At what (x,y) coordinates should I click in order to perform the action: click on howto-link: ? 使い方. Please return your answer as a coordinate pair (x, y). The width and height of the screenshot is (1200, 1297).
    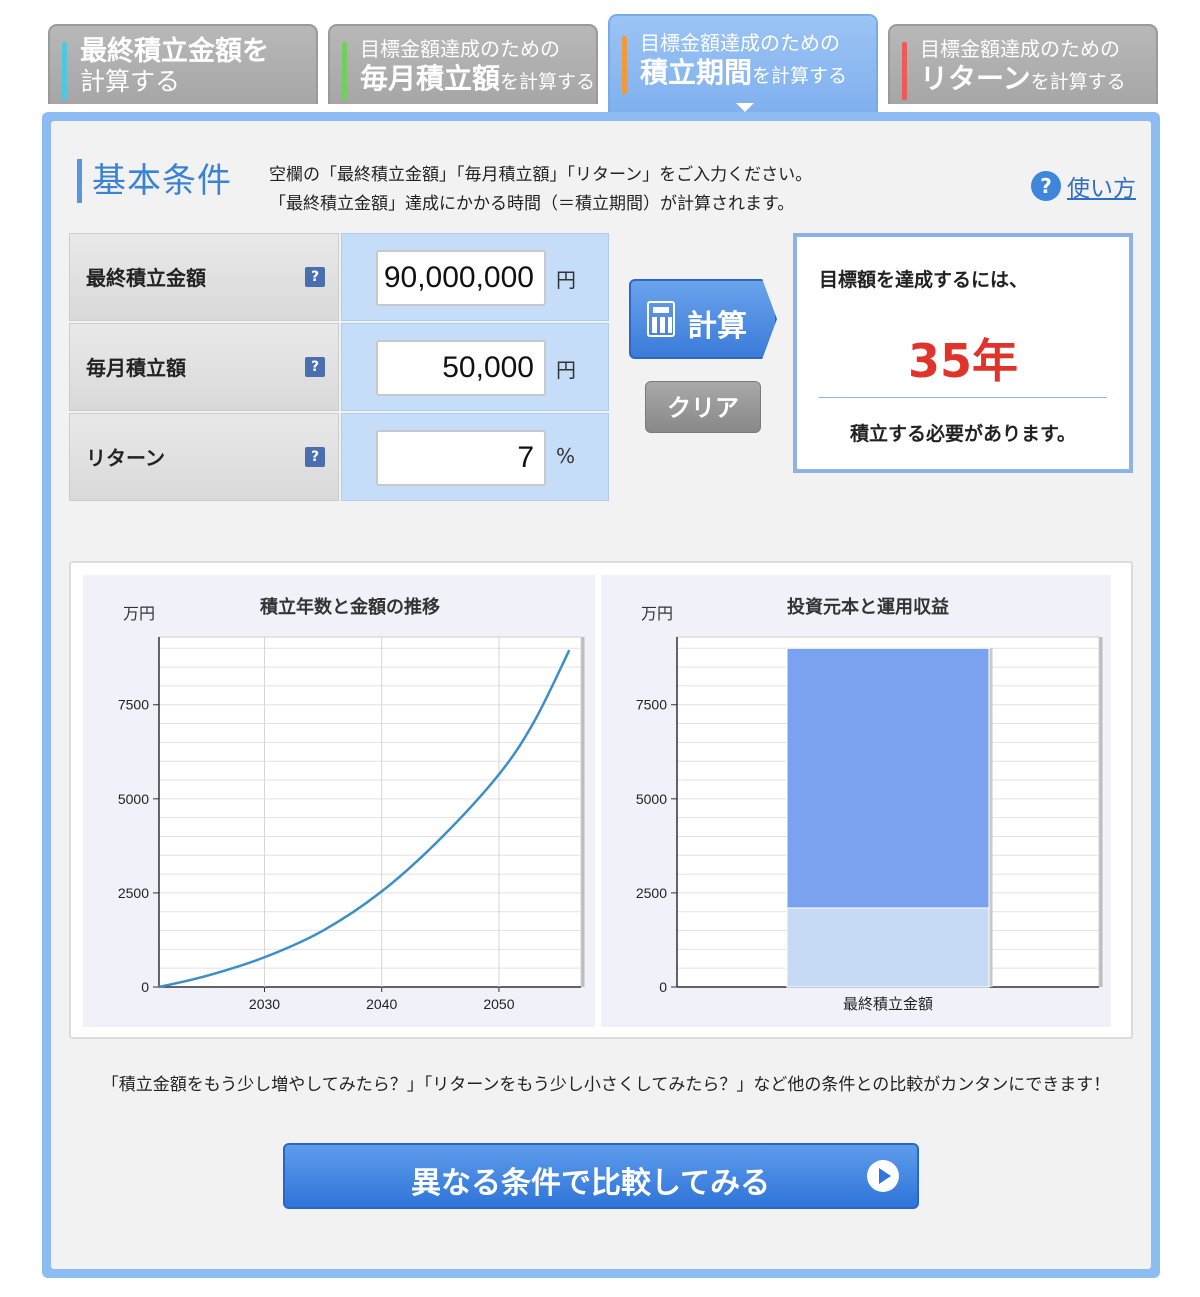
    Looking at the image, I should click on (1083, 186).